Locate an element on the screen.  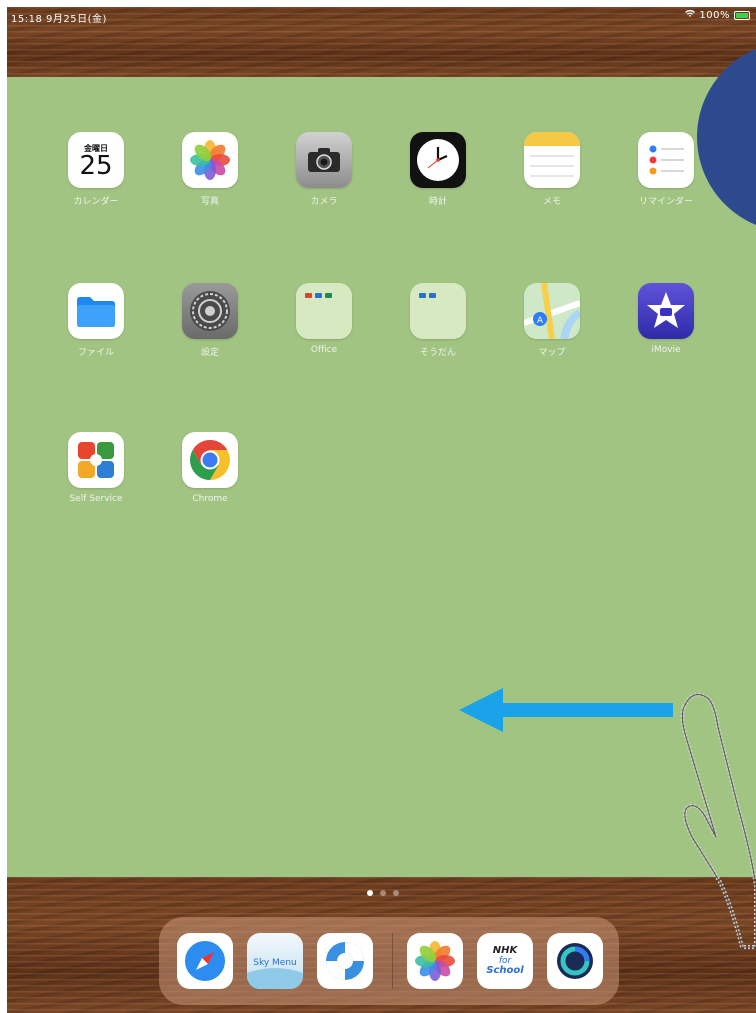
app-settings: 設定 is located at coordinates (210, 320).